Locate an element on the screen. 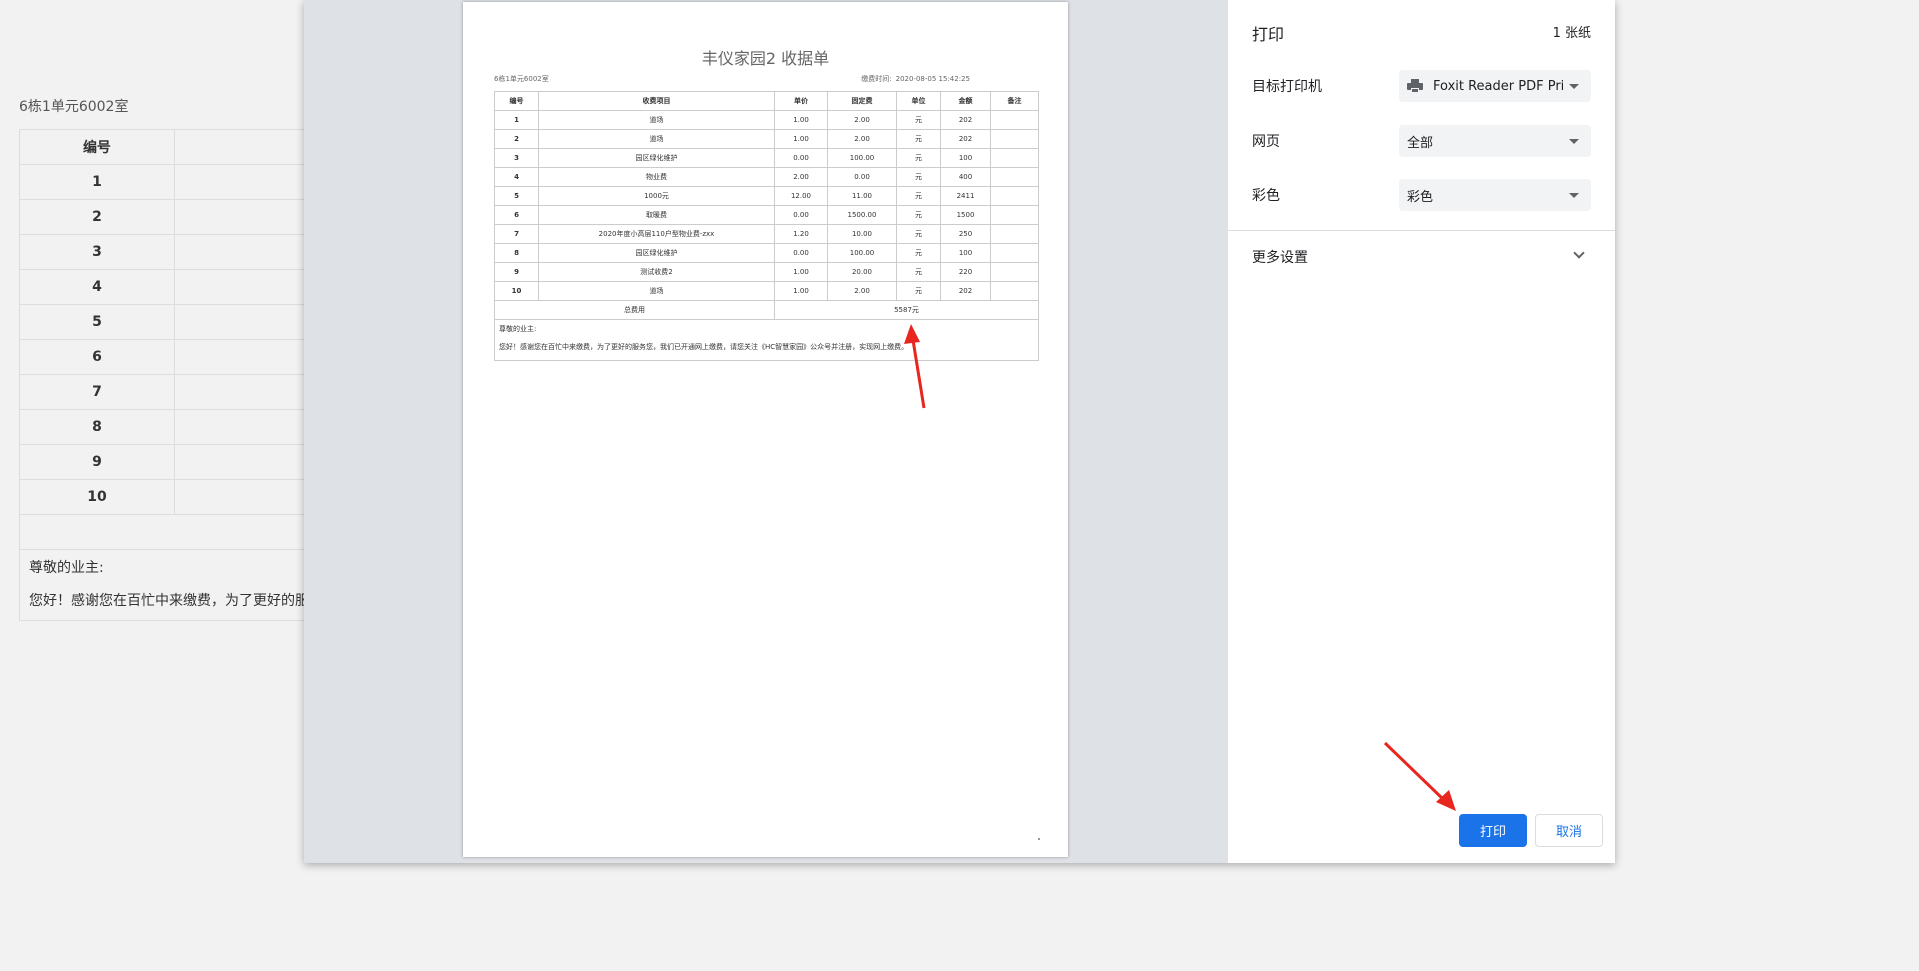 Image resolution: width=1919 pixels, height=971 pixels. receipt-row: 7 2020年度小高层110户型物业费-zxx 1.20 10.00 元 250 is located at coordinates (766, 234).